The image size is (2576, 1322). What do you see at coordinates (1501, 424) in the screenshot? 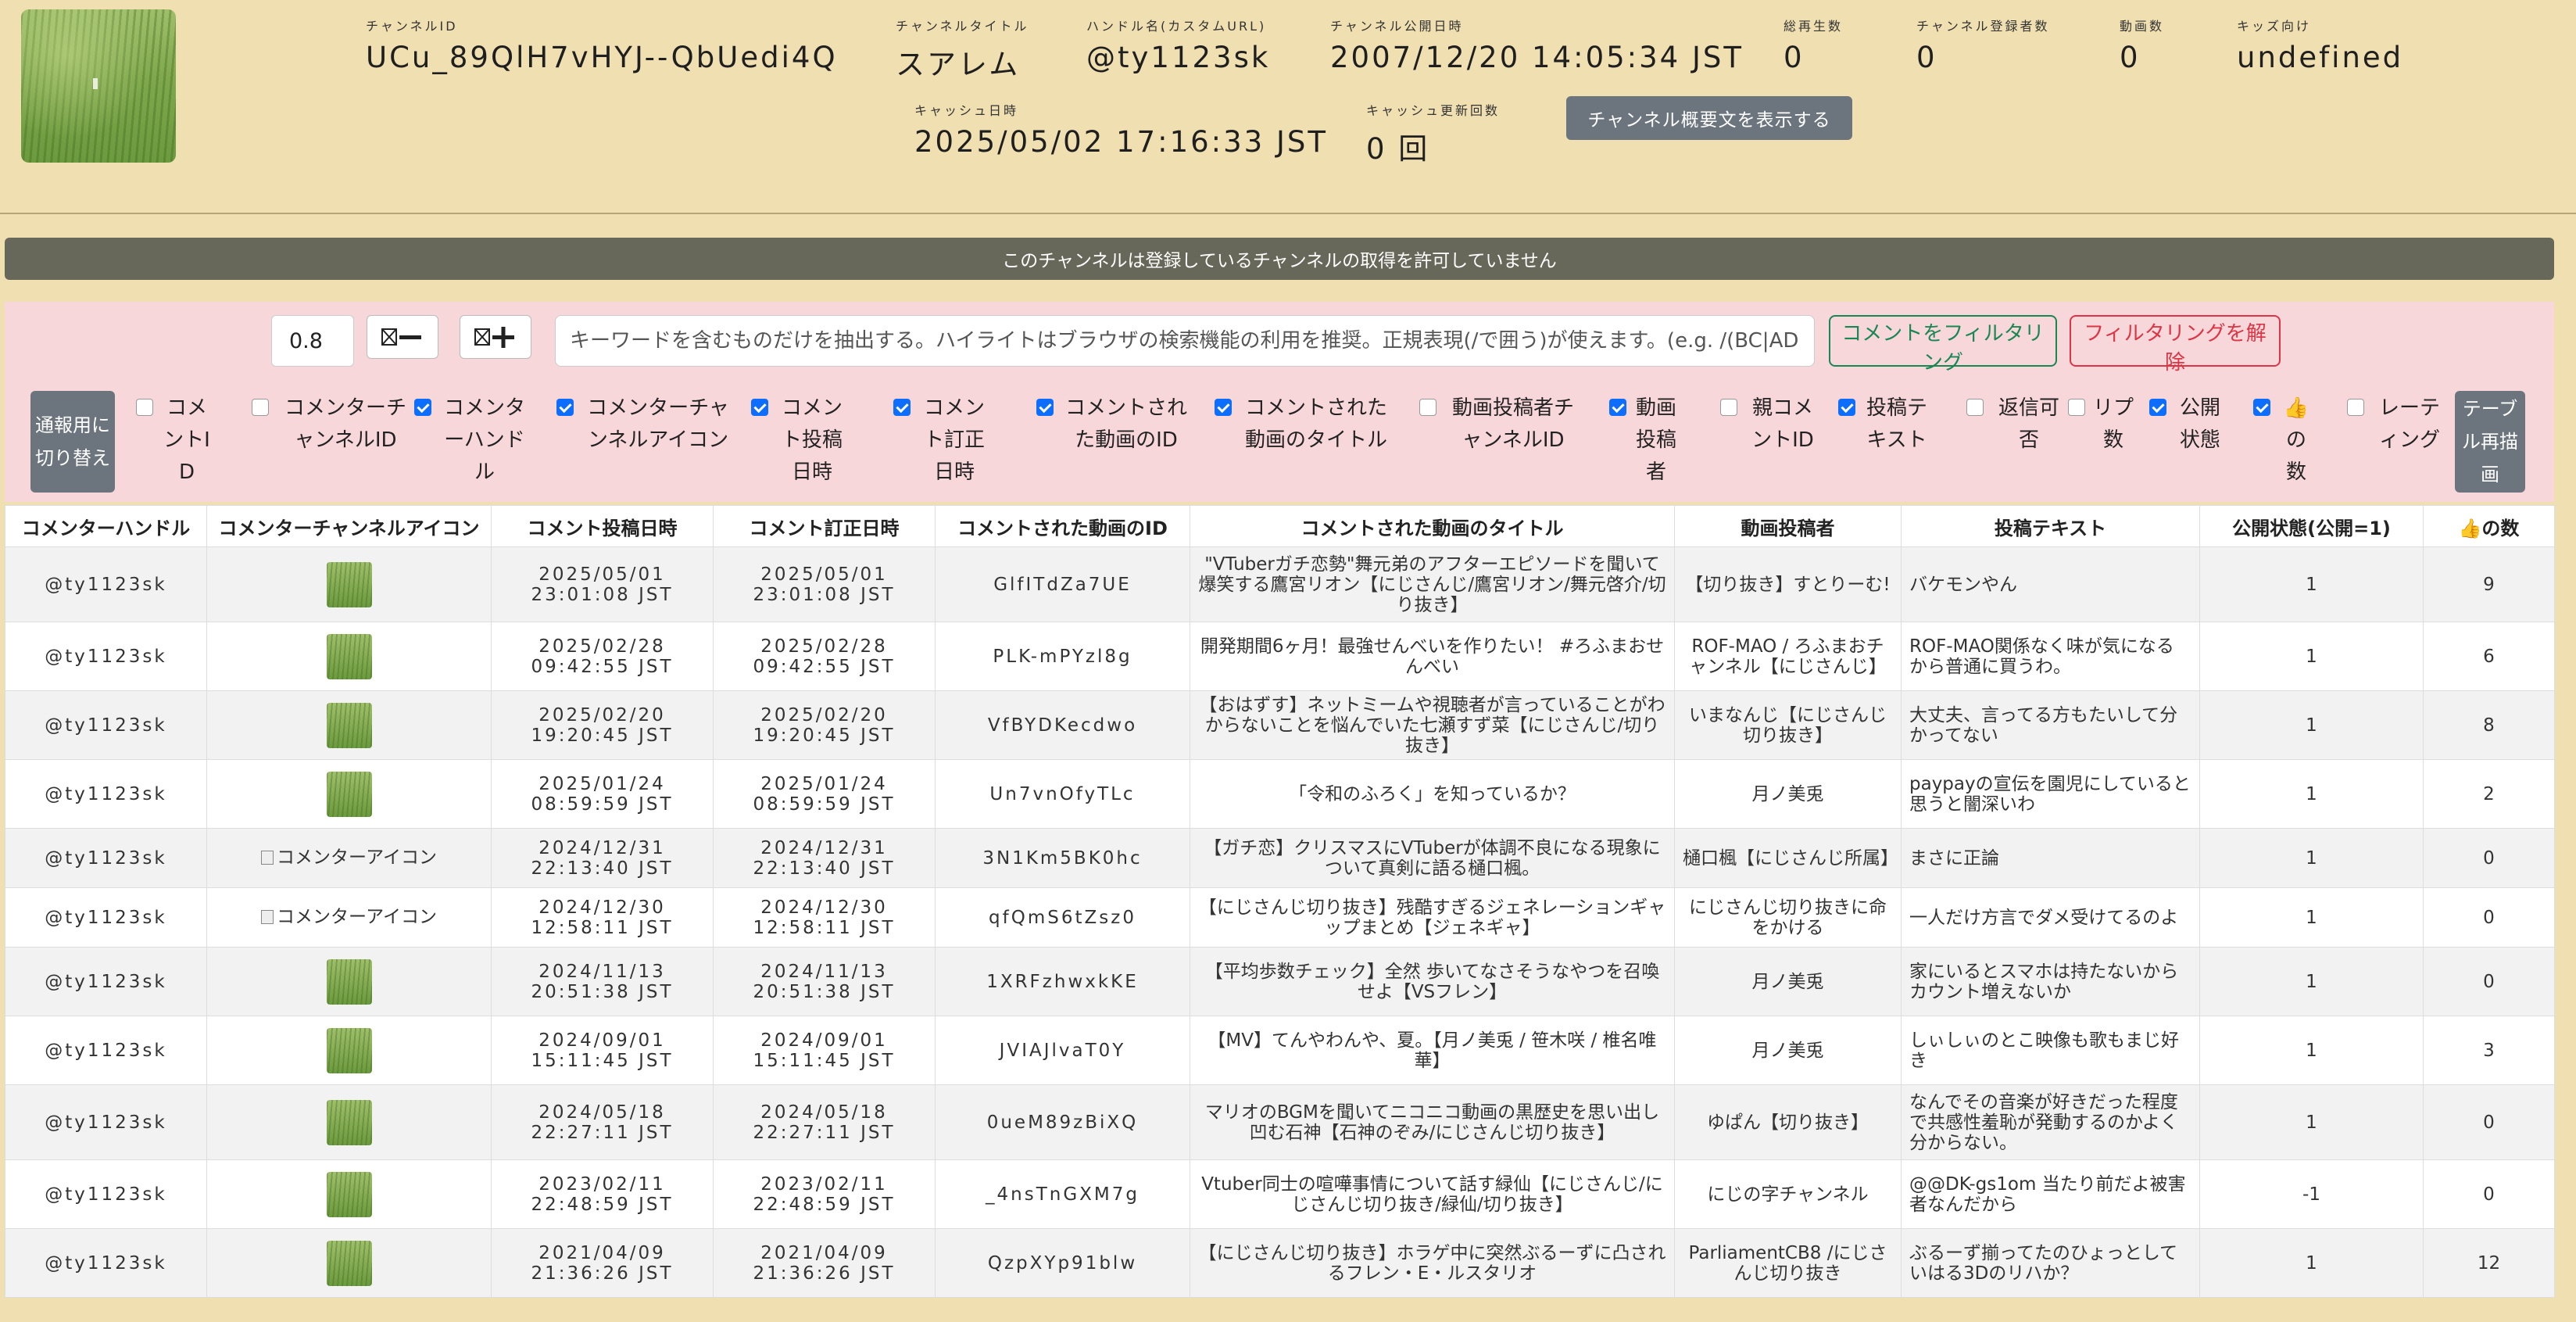
I see `column-toggle-9: 動画投稿者チャンネルID` at bounding box center [1501, 424].